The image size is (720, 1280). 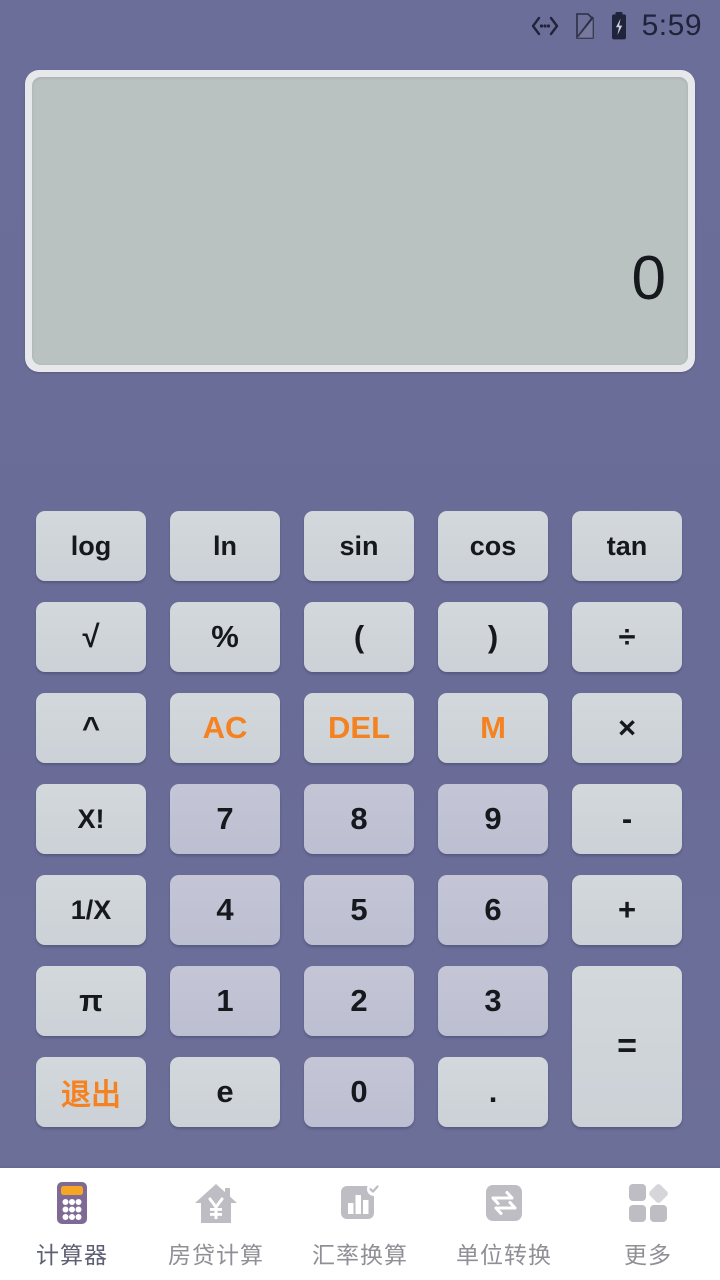 I want to click on key-percent: %, so click(x=225, y=637).